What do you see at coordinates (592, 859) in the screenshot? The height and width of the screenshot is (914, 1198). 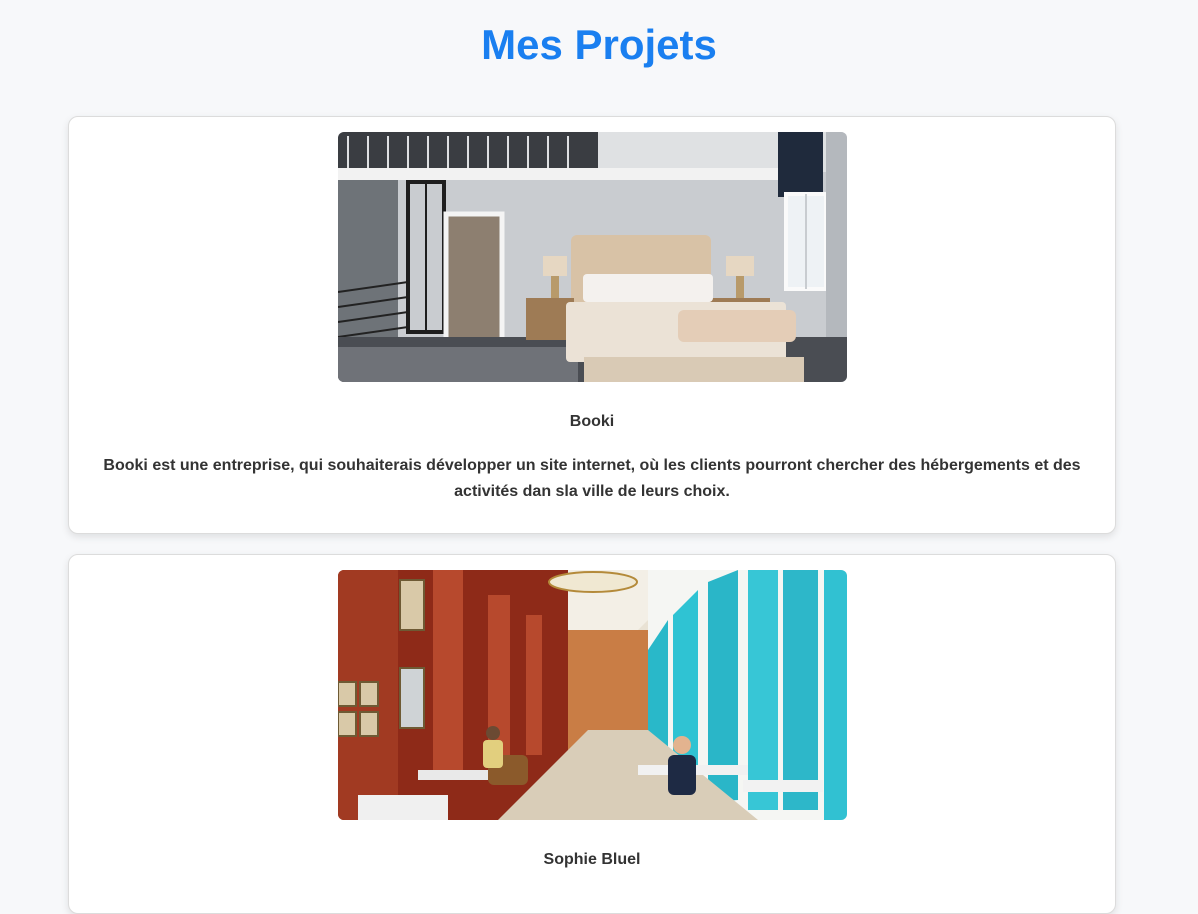 I see `project-title: Sophie Bluel` at bounding box center [592, 859].